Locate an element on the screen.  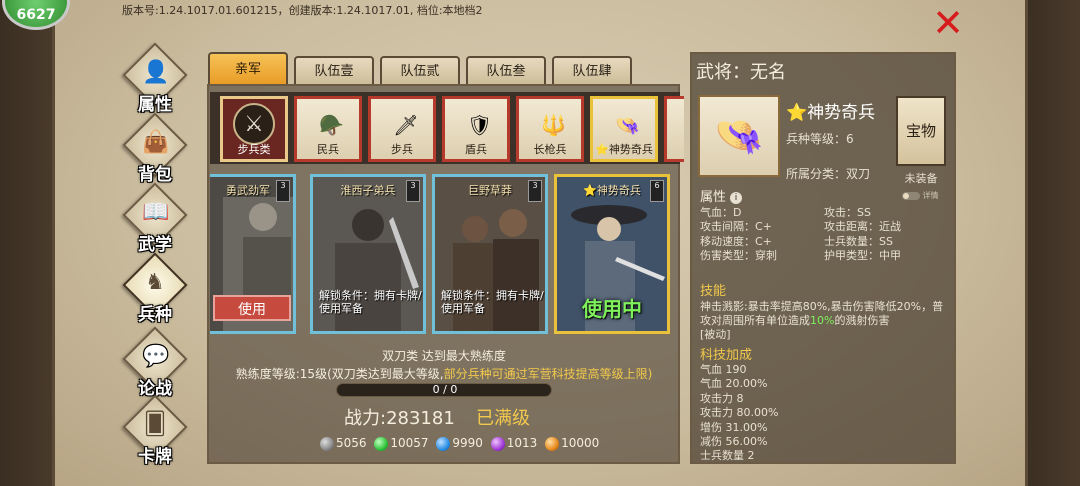
purple-gem-icon is located at coordinates (497, 443).